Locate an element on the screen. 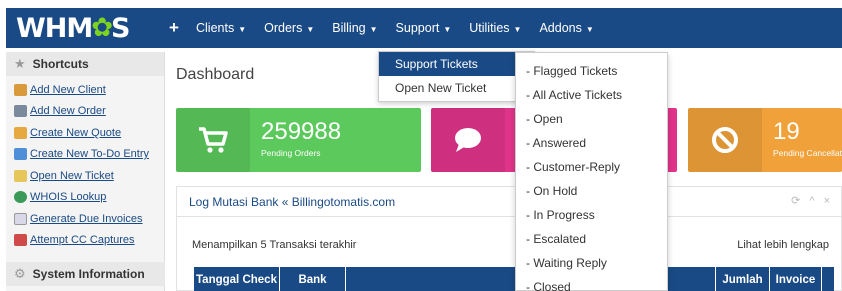 The height and width of the screenshot is (291, 842). submenu-on-hold: - On Hold is located at coordinates (591, 191).